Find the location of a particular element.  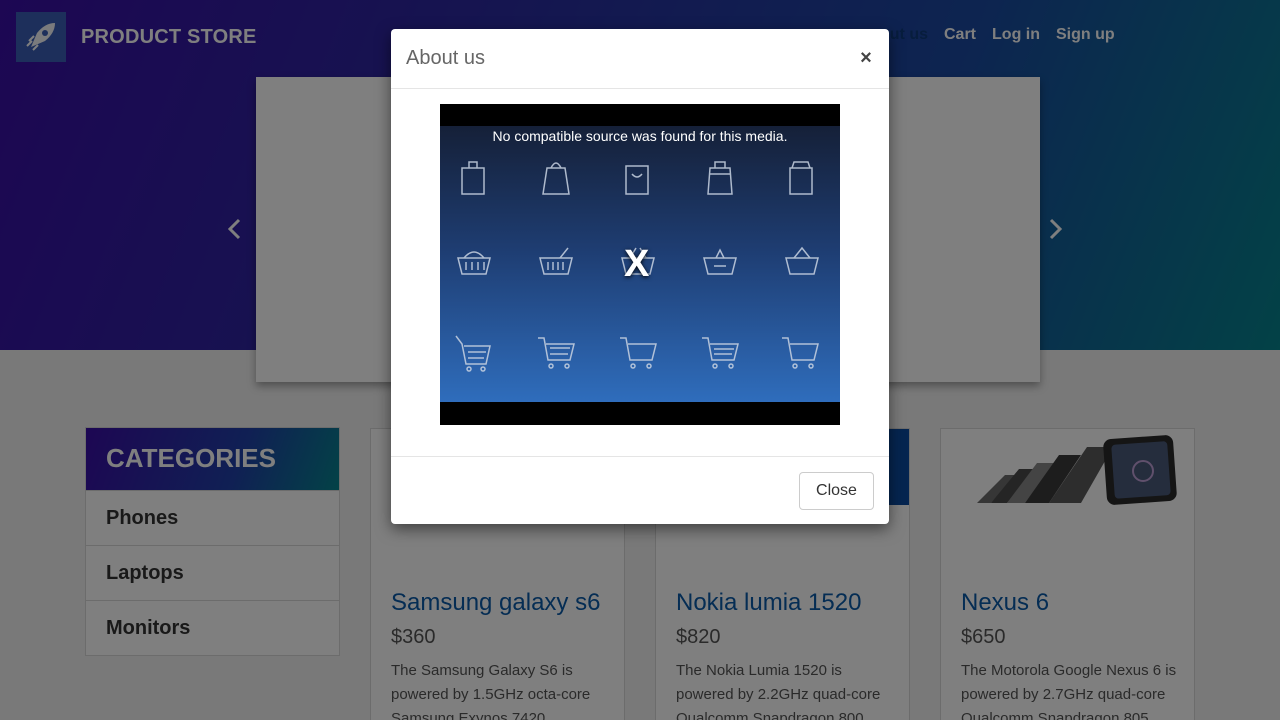

modal-title: About us is located at coordinates (445, 58).